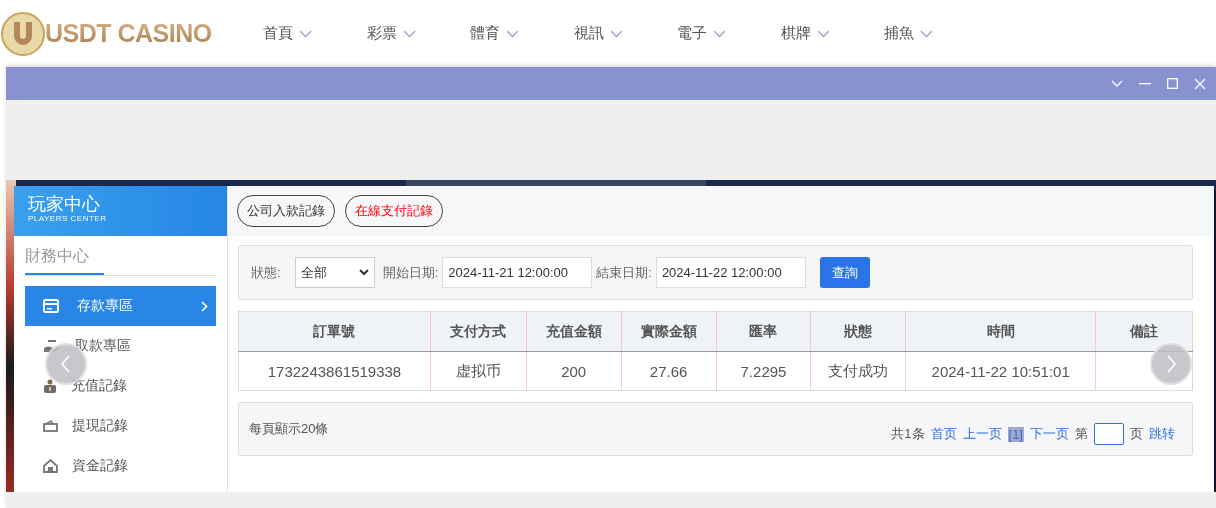 The image size is (1216, 508). Describe the element at coordinates (68, 218) in the screenshot. I see `sidebar-subtitle: PLAYERS CENTER` at that location.